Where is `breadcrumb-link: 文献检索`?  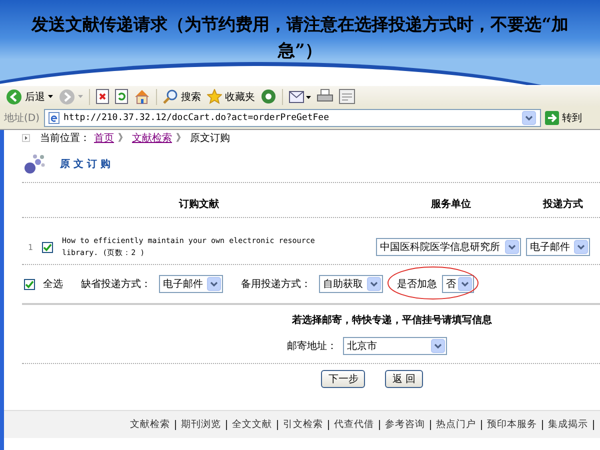 breadcrumb-link: 文献检索 is located at coordinates (152, 137).